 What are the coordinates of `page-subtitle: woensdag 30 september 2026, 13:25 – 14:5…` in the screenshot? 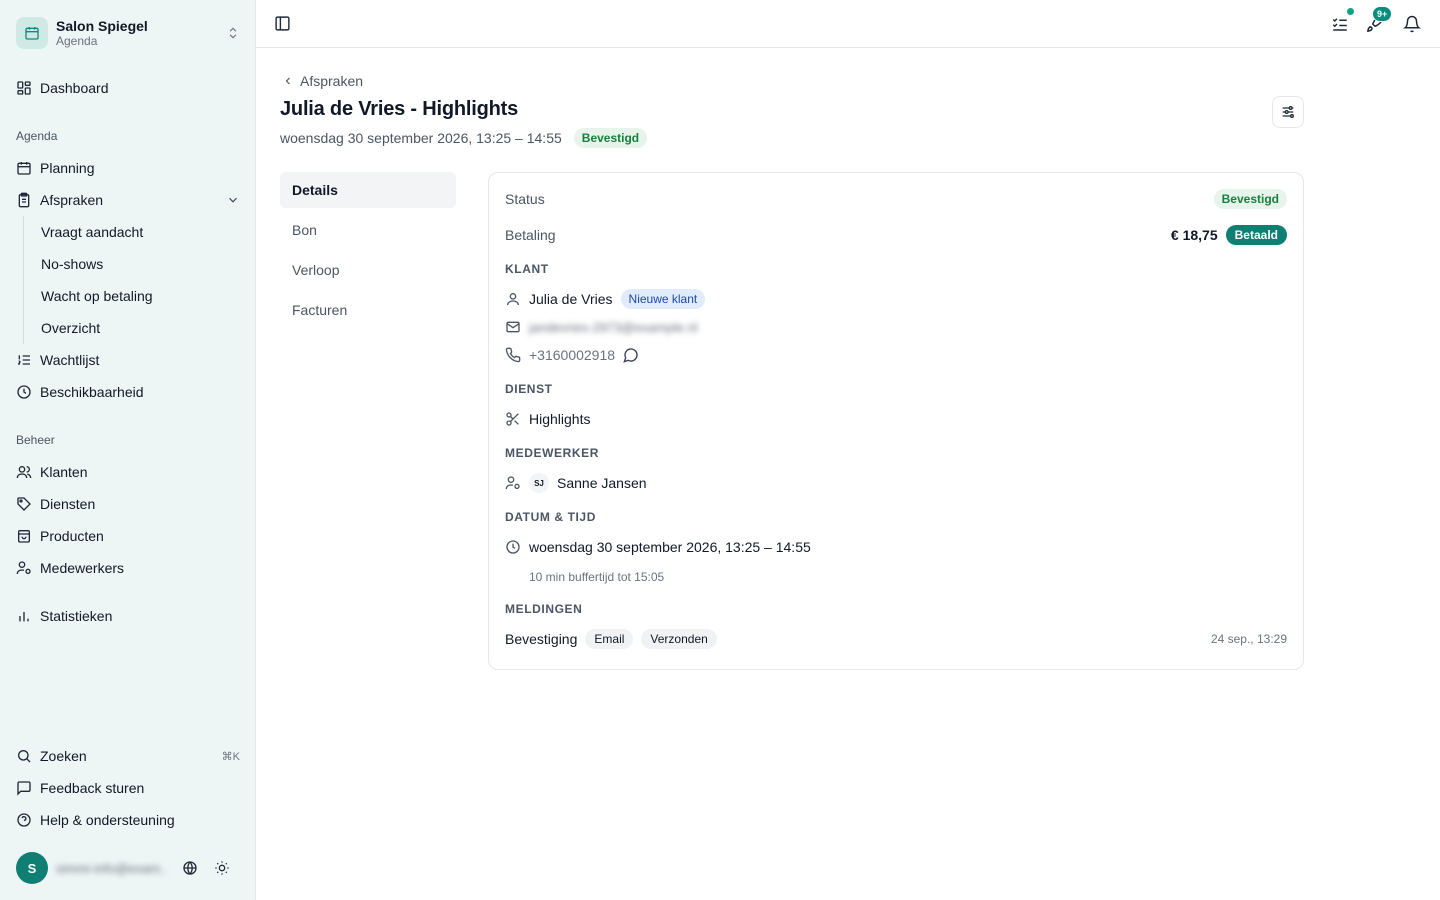 It's located at (464, 138).